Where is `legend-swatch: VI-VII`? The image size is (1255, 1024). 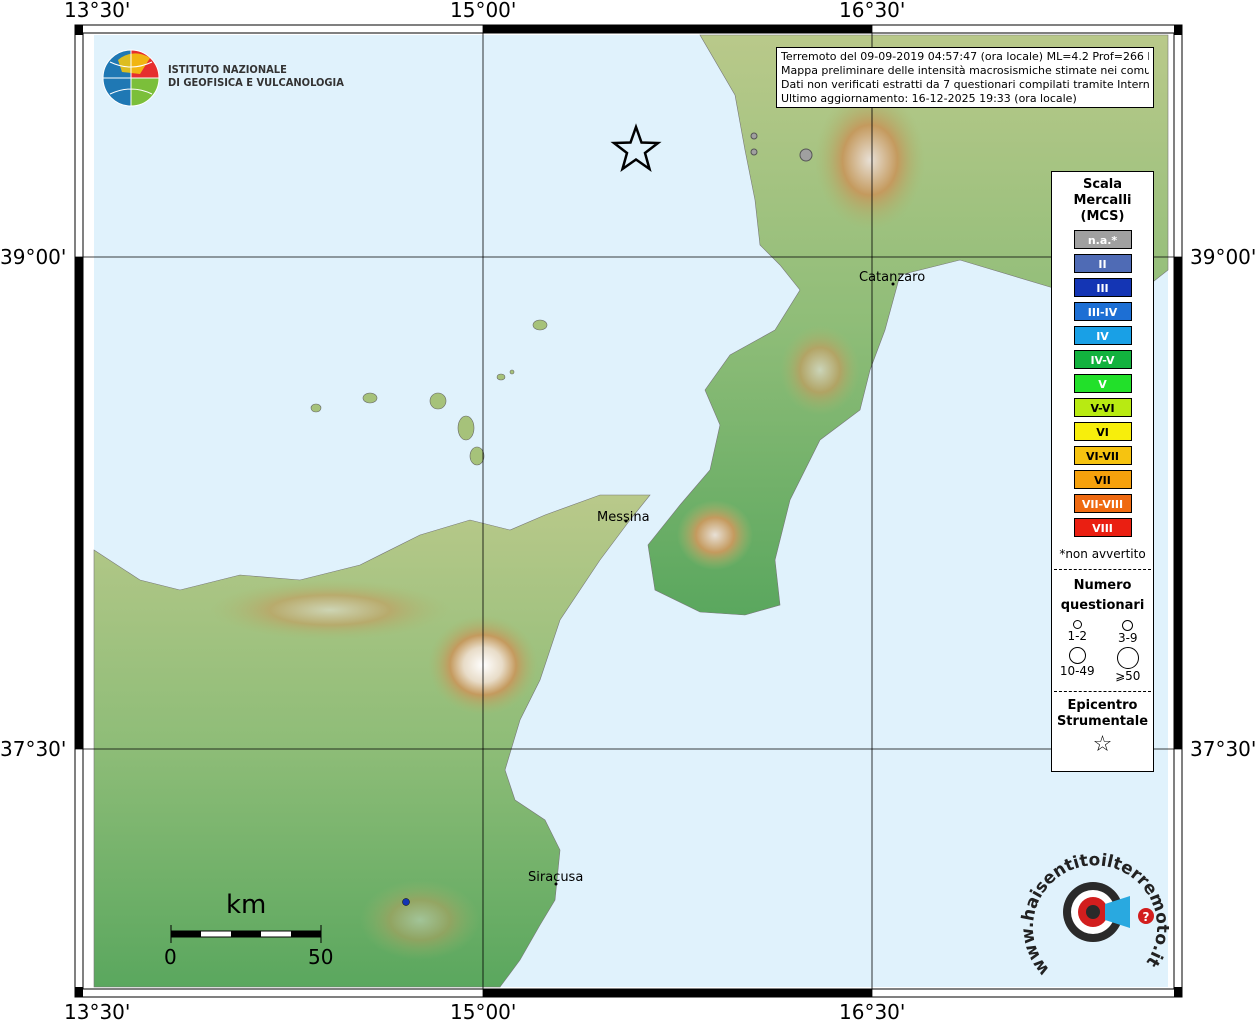
legend-swatch: VI-VII is located at coordinates (1102, 455).